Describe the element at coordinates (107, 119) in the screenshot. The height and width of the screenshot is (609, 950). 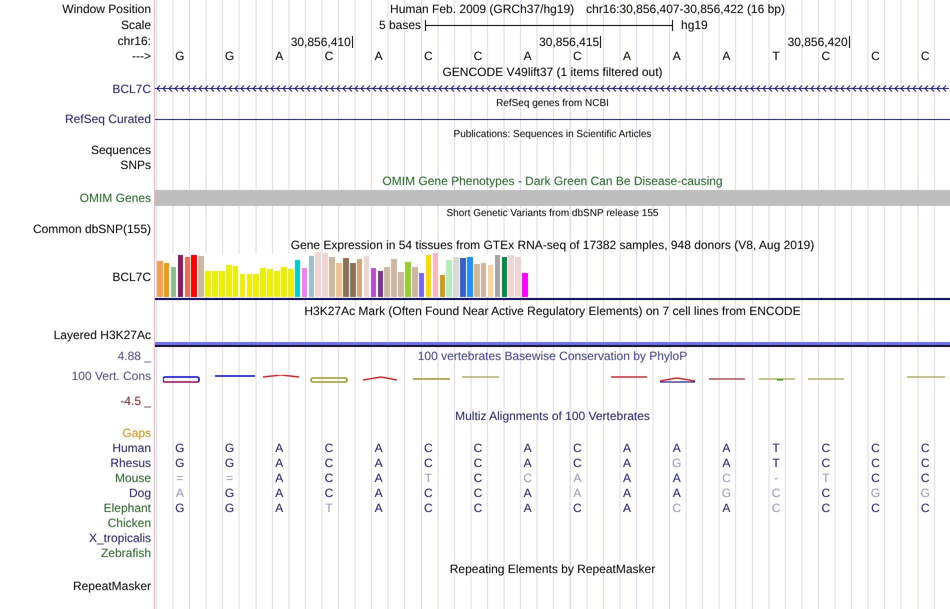
I see `track-label: RefSeq Curated` at that location.